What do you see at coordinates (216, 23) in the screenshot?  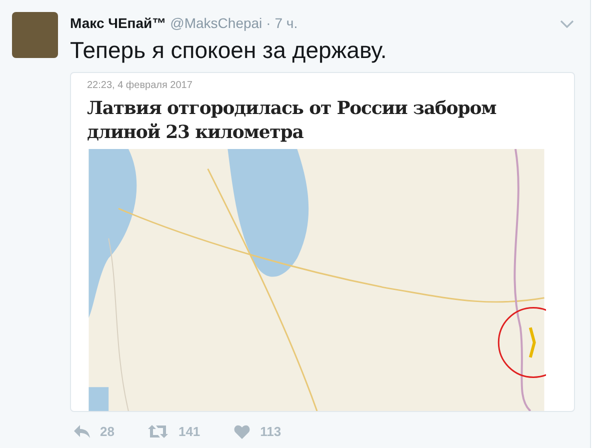 I see `user-handle: @MaksChepai` at bounding box center [216, 23].